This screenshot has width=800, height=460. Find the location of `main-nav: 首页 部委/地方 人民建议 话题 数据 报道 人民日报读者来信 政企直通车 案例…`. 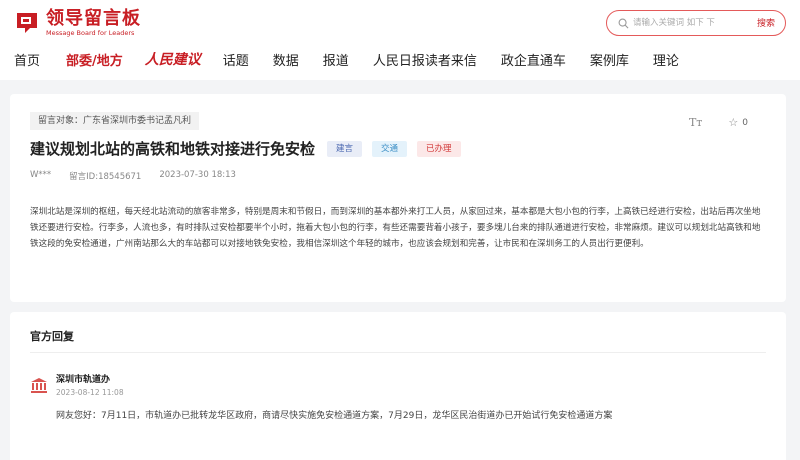

main-nav: 首页 部委/地方 人民建议 话题 数据 报道 人民日报读者来信 政企直通车 案例… is located at coordinates (339, 59).